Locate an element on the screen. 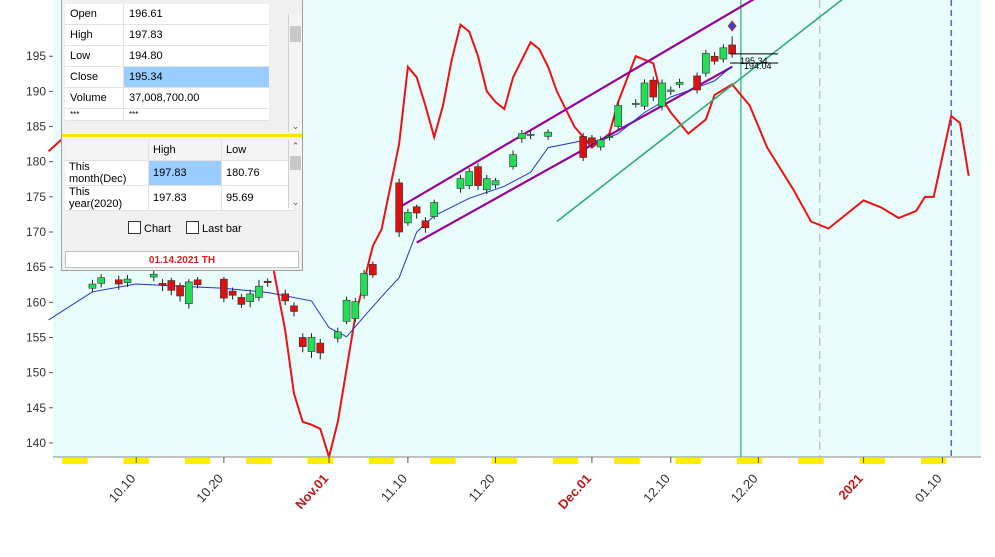  ohlc-scrollbar: ⌄ is located at coordinates (295, 73).